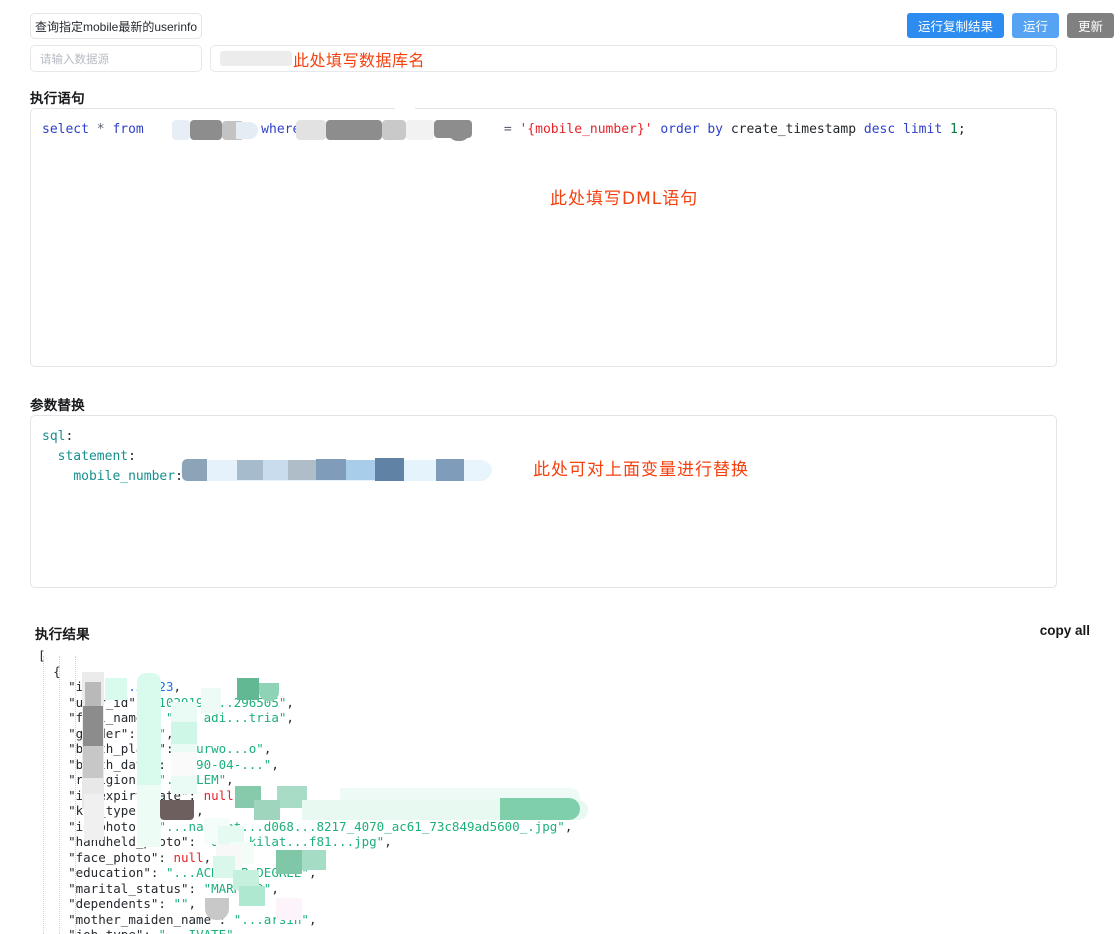  Describe the element at coordinates (1065, 630) in the screenshot. I see `copy-all-button: copy all` at that location.